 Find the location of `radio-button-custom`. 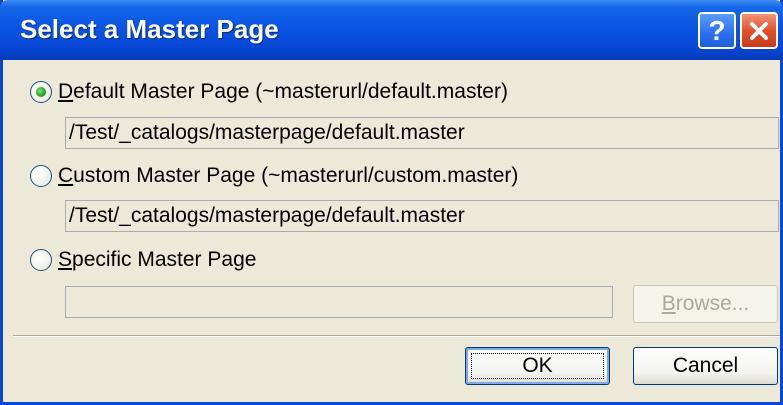

radio-button-custom is located at coordinates (41, 176).